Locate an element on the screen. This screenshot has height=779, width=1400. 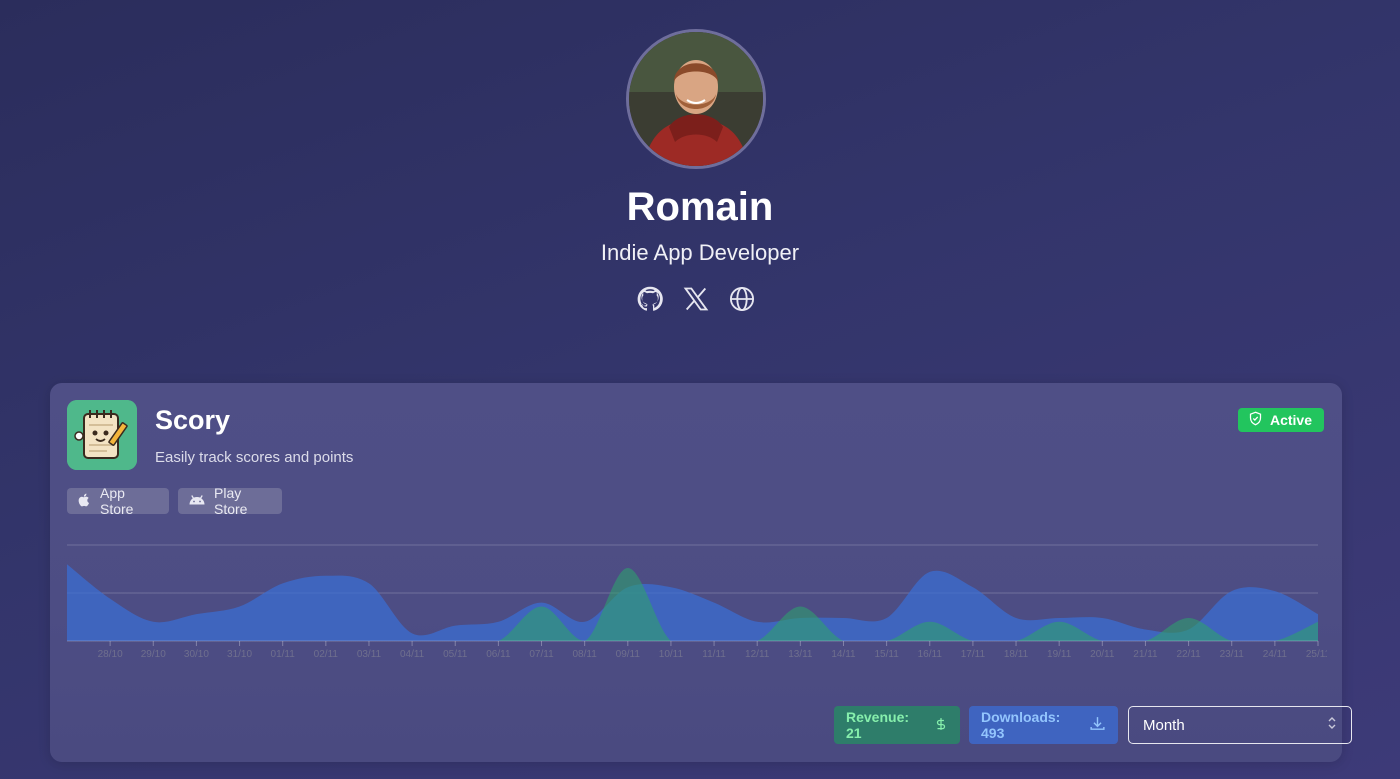
x-tick-label: 17/11 is located at coordinates (973, 654).